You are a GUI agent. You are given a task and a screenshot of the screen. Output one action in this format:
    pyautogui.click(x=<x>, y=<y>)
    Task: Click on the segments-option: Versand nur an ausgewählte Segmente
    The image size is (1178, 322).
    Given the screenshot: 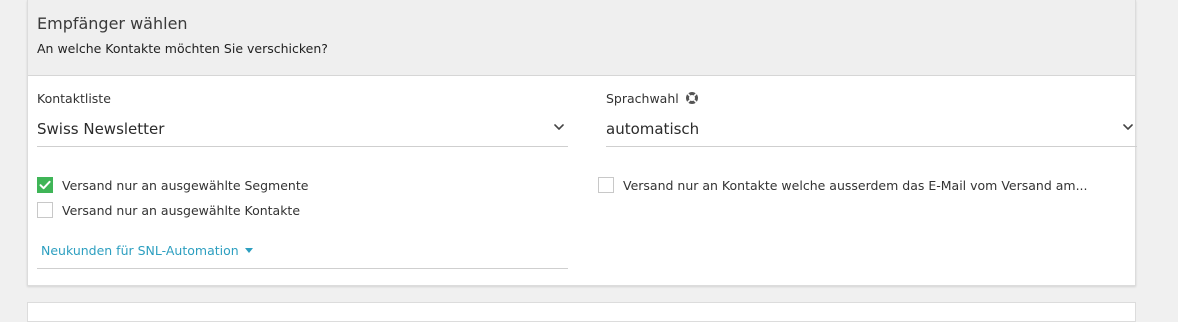 What is the action you would take?
    pyautogui.click(x=297, y=186)
    